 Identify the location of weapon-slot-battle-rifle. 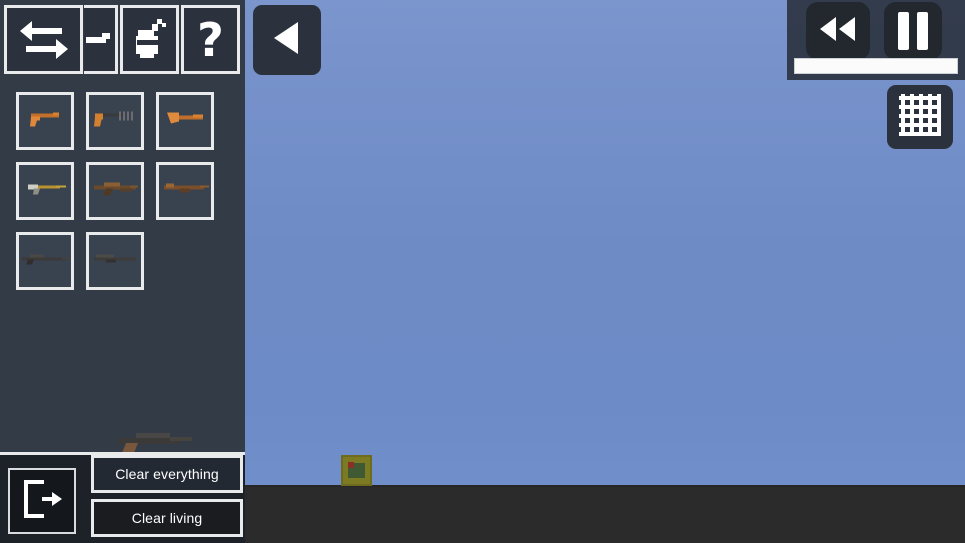
(185, 191).